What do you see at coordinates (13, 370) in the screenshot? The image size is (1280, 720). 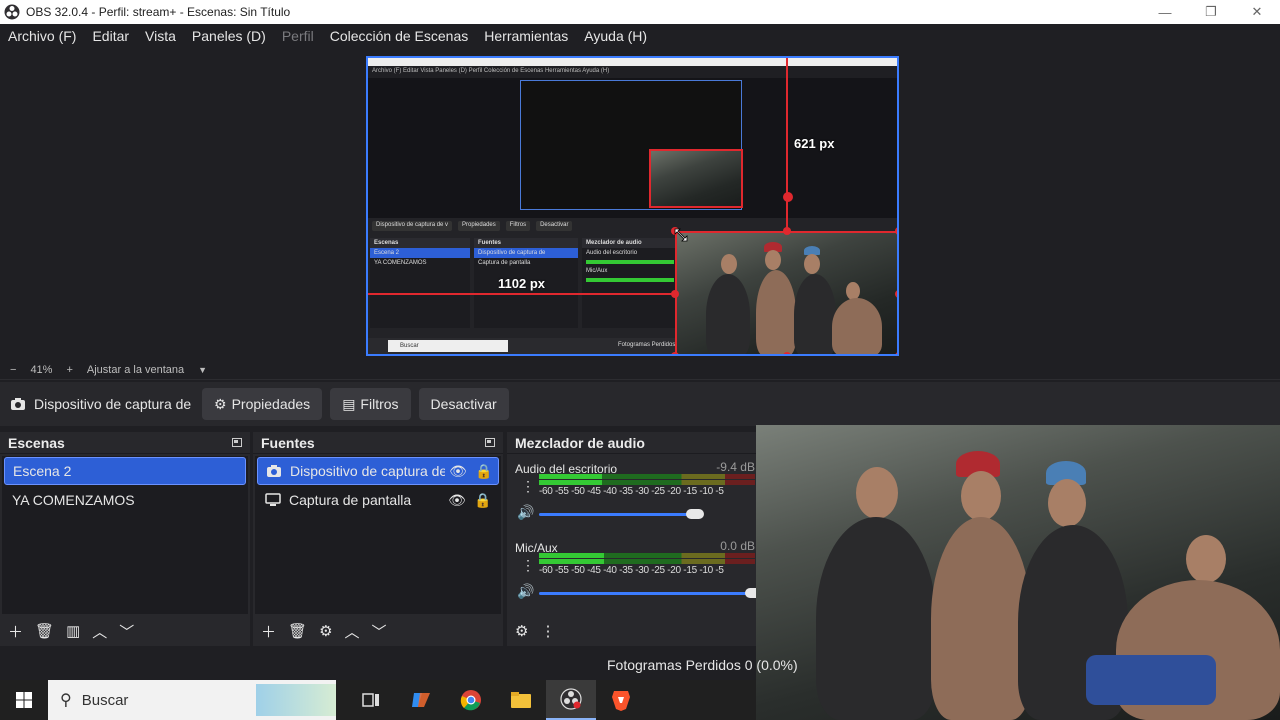 I see `zoom-out-button: −` at bounding box center [13, 370].